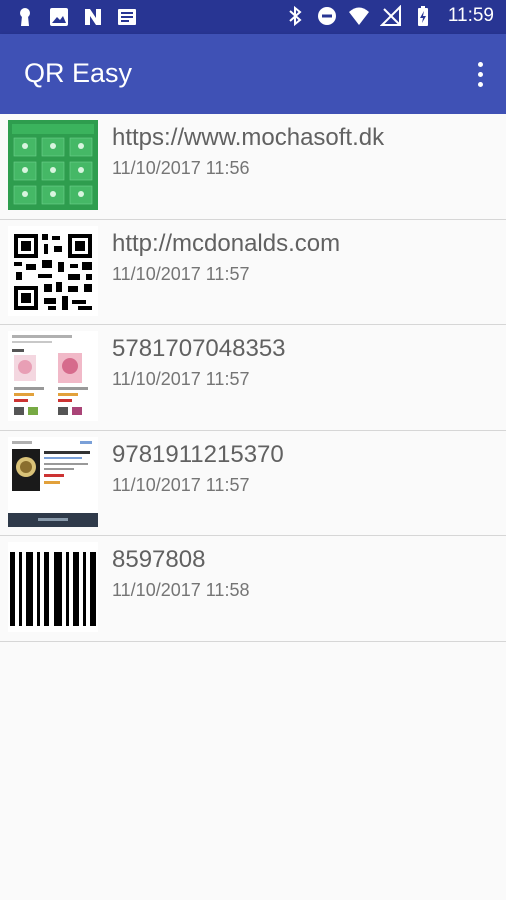 This screenshot has width=506, height=900. What do you see at coordinates (198, 454) in the screenshot?
I see `history-item-title: 9781911215370` at bounding box center [198, 454].